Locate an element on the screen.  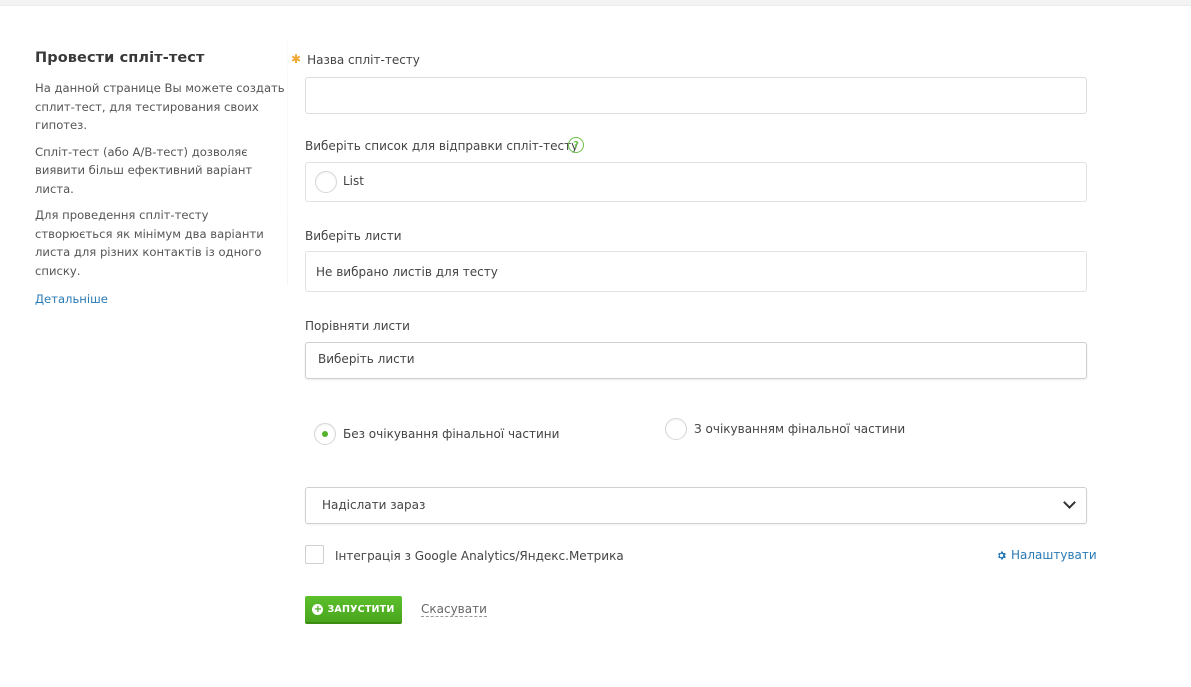
compare-value: Виберіть листи is located at coordinates (366, 359).